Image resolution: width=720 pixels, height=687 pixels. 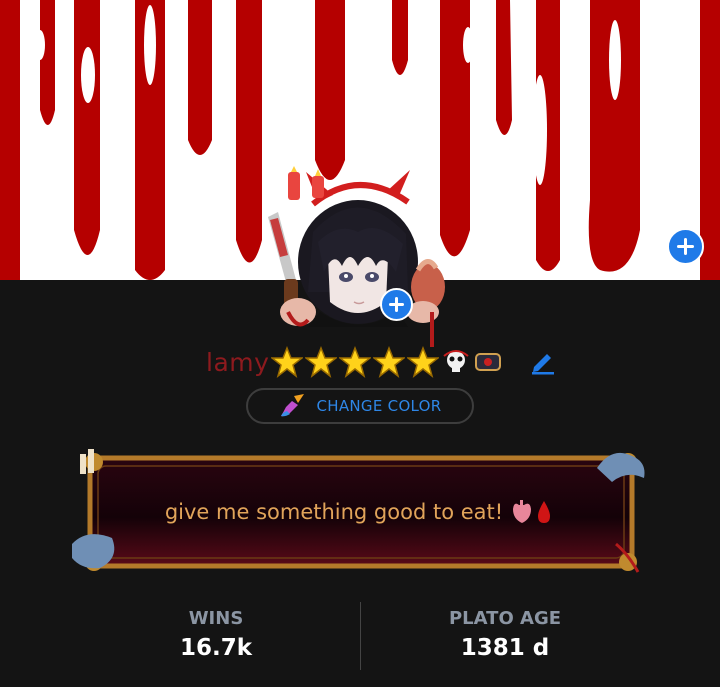 I want to click on bio-text-row: give me something good to eat!, so click(x=360, y=512).